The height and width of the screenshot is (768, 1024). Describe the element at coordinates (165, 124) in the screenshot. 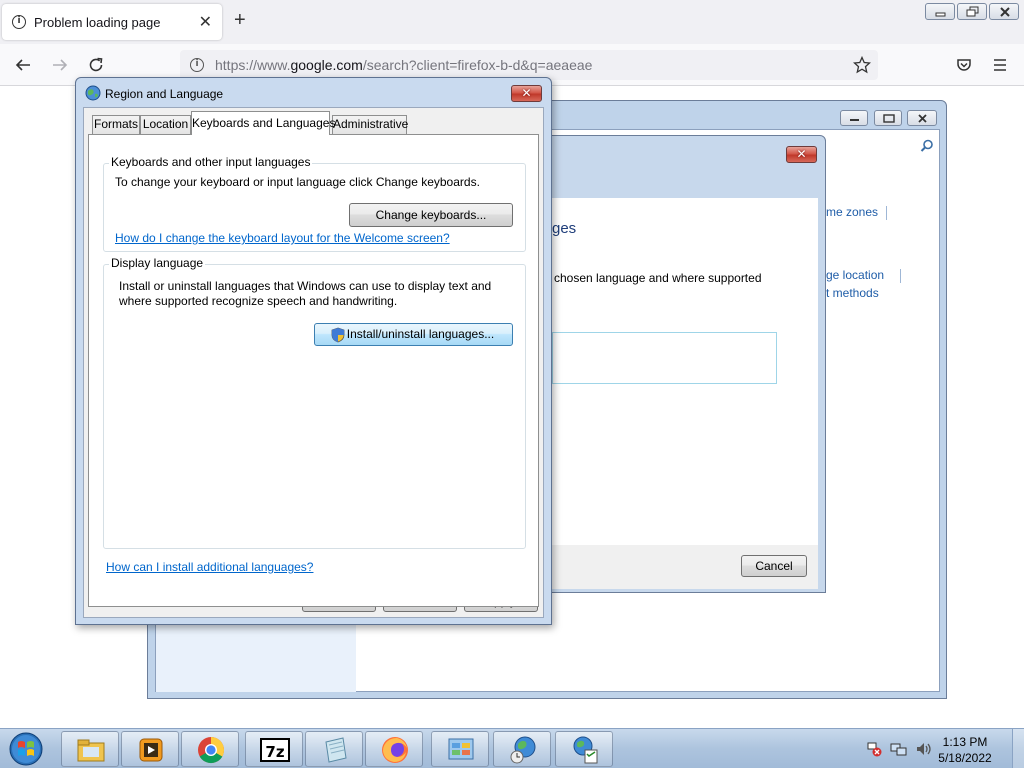

I see `tab-location: Location` at that location.